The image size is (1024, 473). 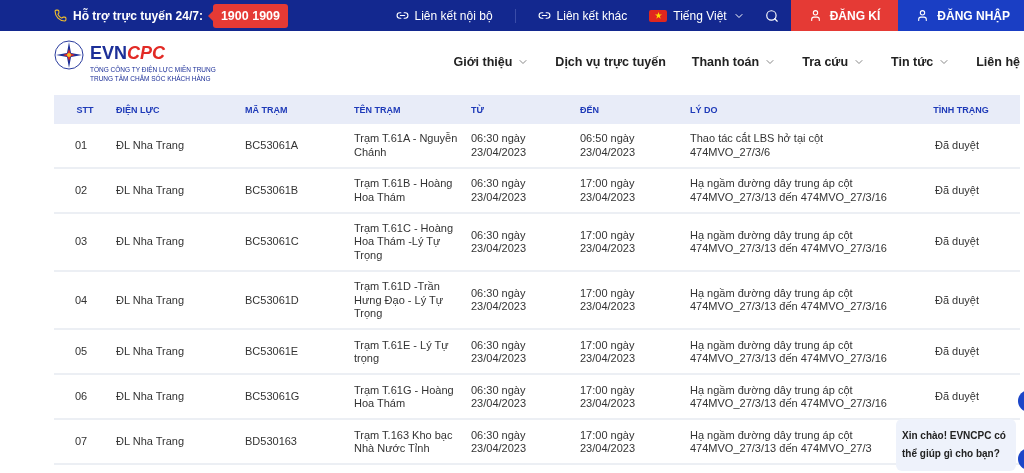 What do you see at coordinates (956, 445) in the screenshot?
I see `chat-greeting: Xin chào! EVNCPC có thể giúp gì cho bạn?` at bounding box center [956, 445].